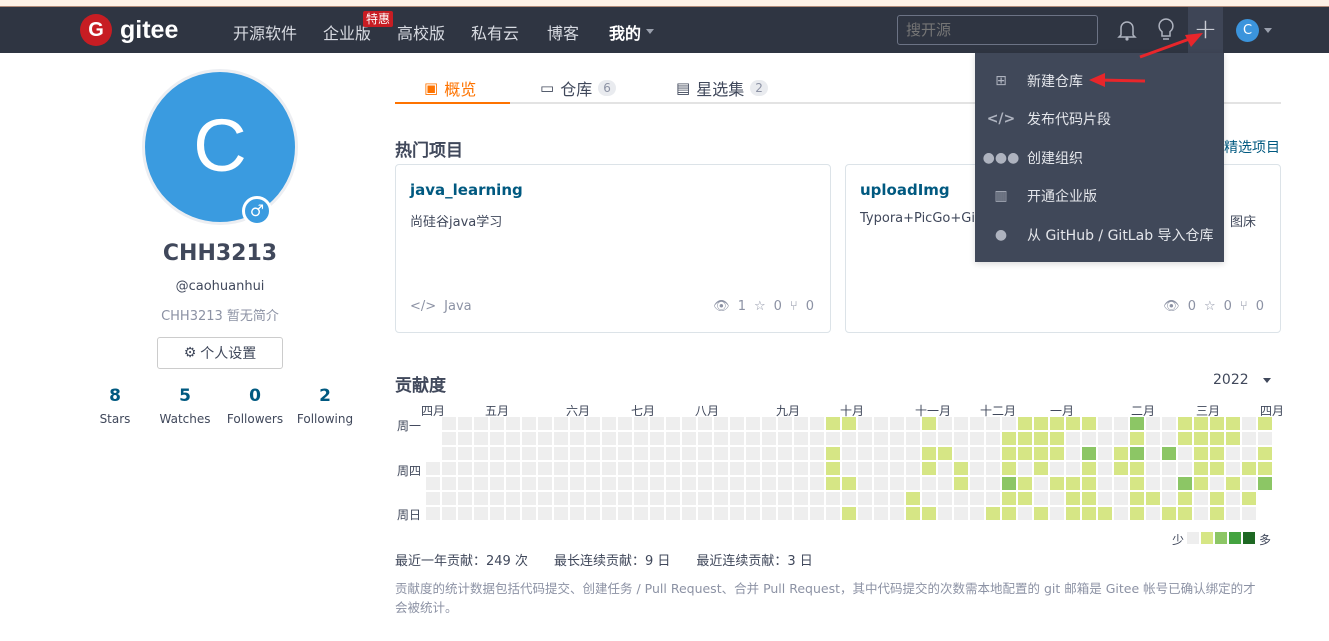 The image size is (1329, 641). Describe the element at coordinates (578, 88) in the screenshot. I see `tab-1: ▭ 仓库 6` at that location.